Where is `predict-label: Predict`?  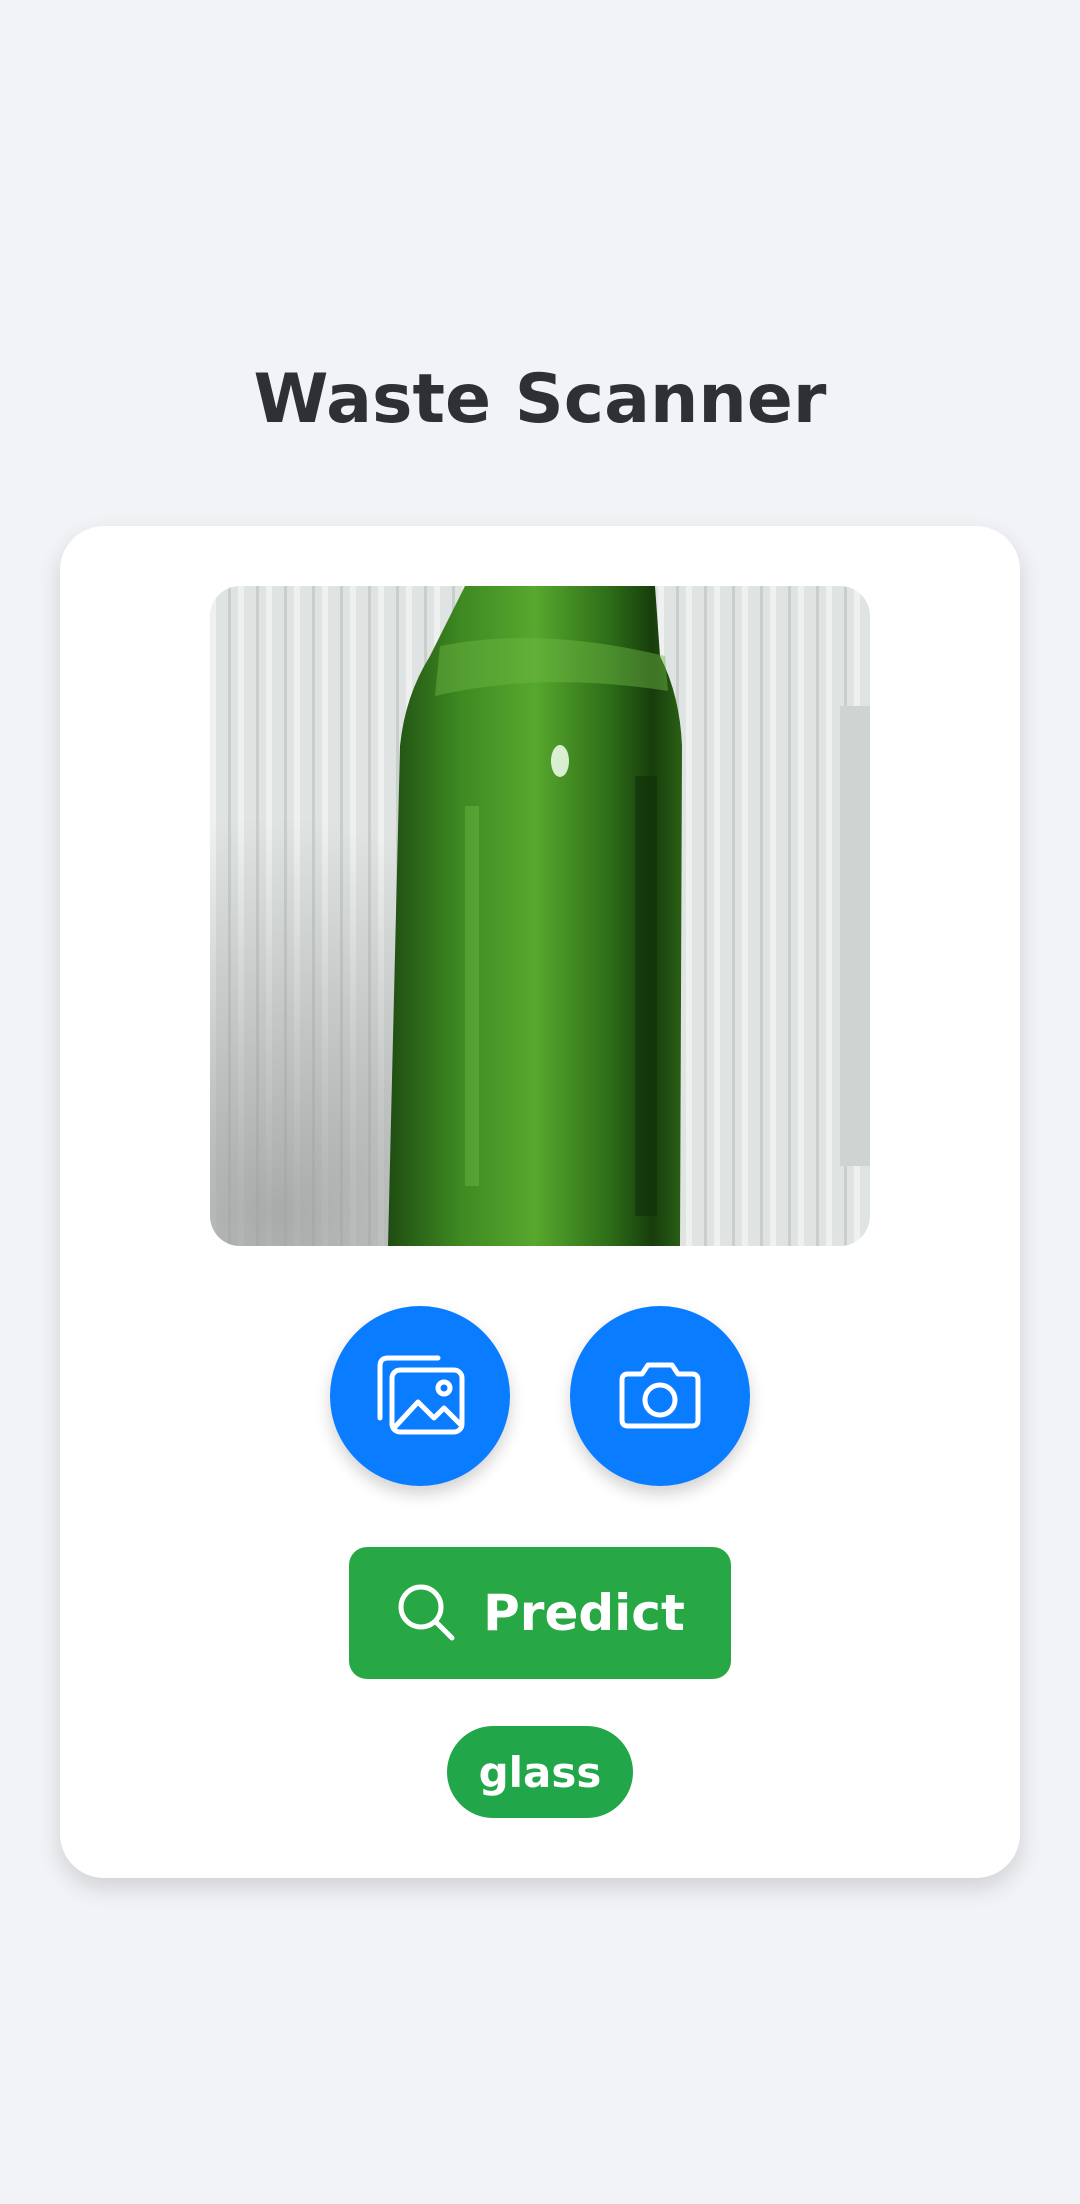
predict-label: Predict is located at coordinates (584, 1613).